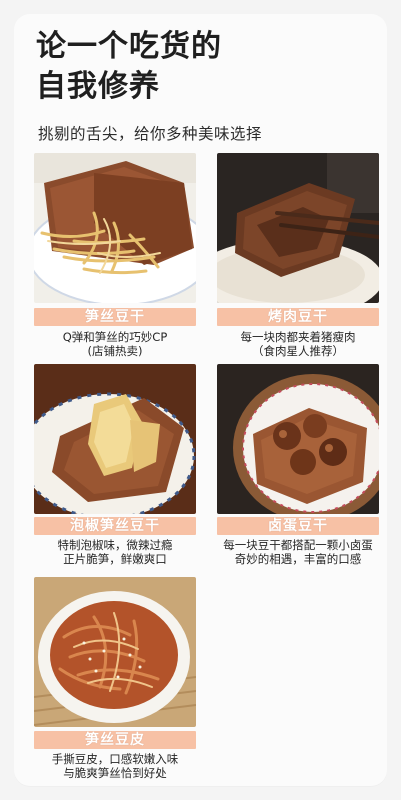 Image resolution: width=401 pixels, height=800 pixels. I want to click on product-description: 每一块肉都夹着猪瘦肉 （食肉星人推荐）, so click(298, 344).